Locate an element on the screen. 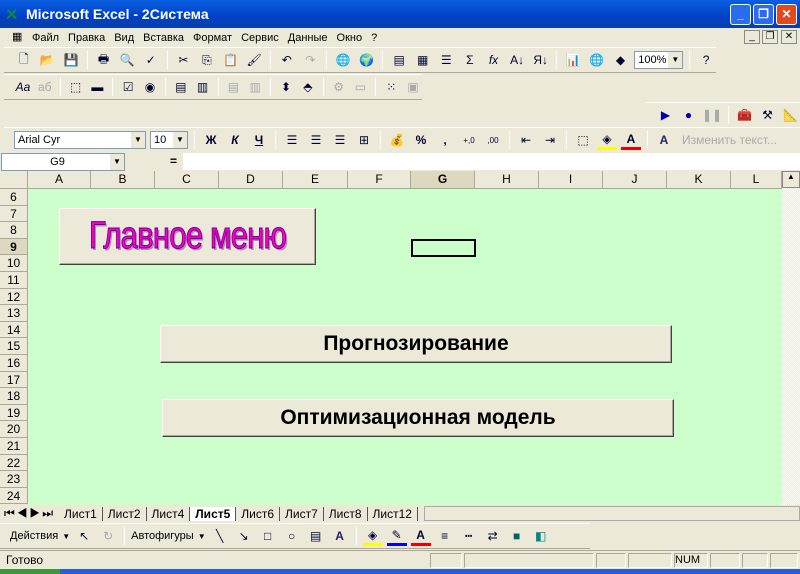 The image size is (800, 574). menu-window: Окно is located at coordinates (350, 38).